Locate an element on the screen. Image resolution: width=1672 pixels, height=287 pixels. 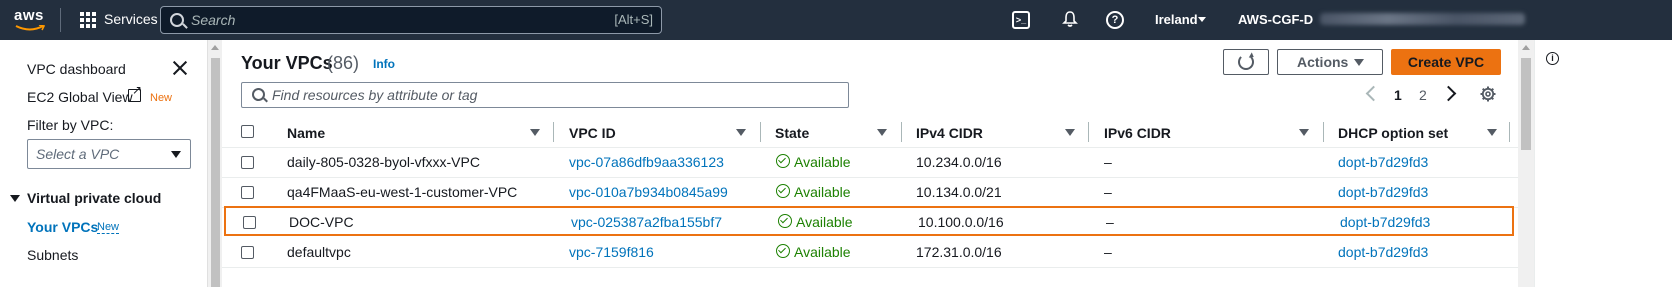
vpc-name: defaultvpc is located at coordinates (319, 252).